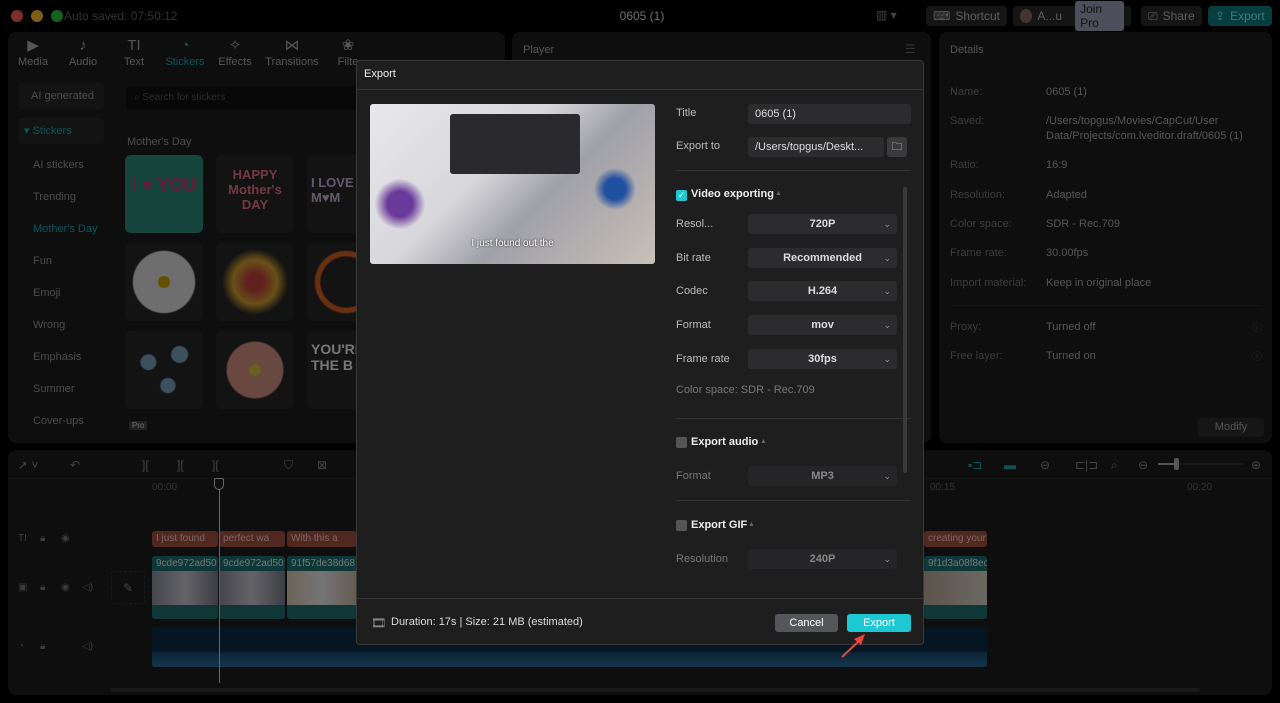  What do you see at coordinates (512, 184) in the screenshot?
I see `video-preview: I just found out the` at bounding box center [512, 184].